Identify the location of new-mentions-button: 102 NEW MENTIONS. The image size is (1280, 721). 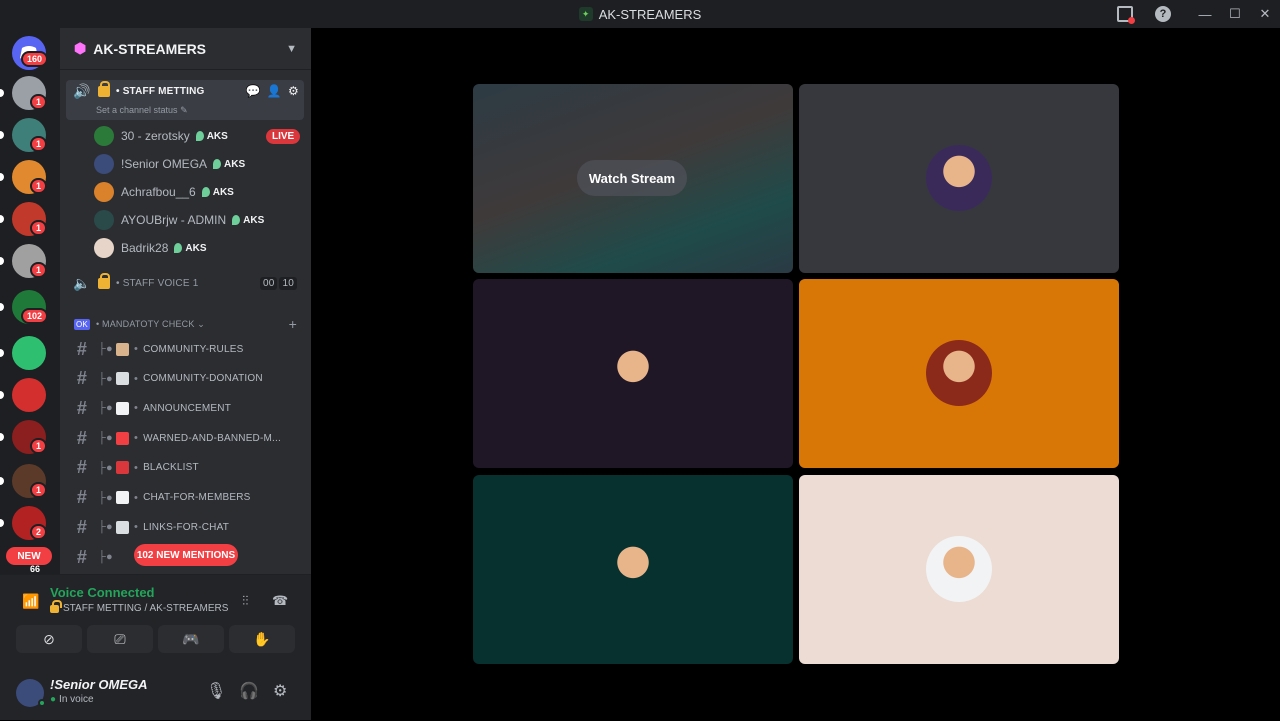
(186, 555).